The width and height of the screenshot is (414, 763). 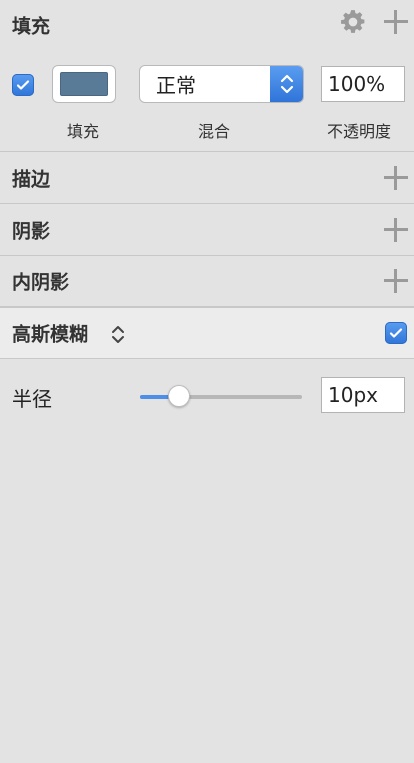 I want to click on blend-mode-stepper, so click(x=286, y=84).